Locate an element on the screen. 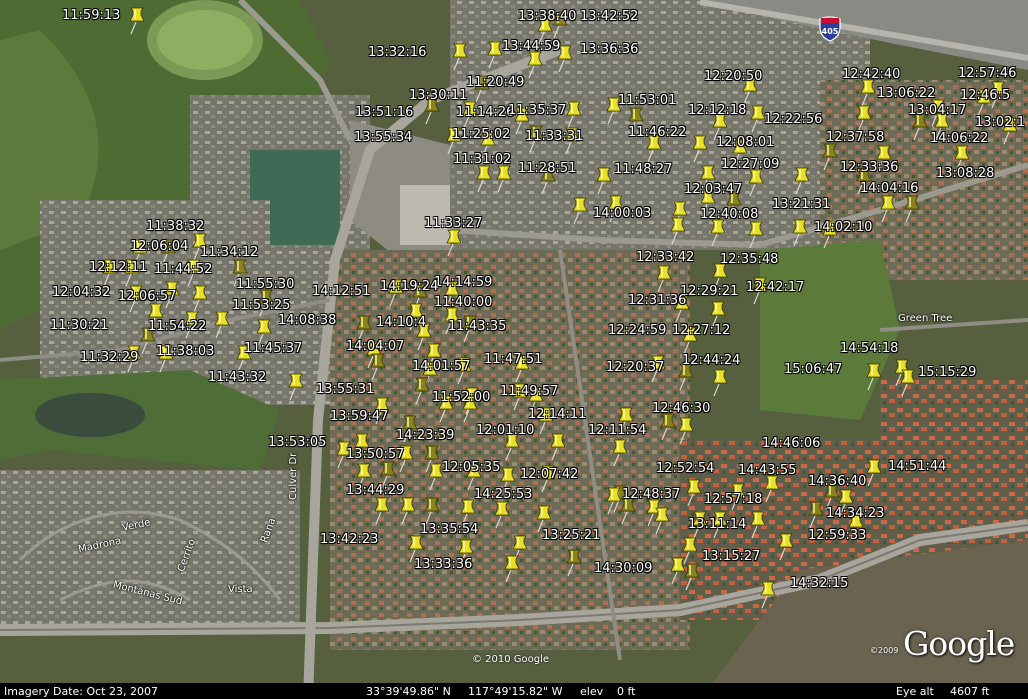 This screenshot has width=1028, height=699. timestamp-label: 11:28:51 is located at coordinates (547, 168).